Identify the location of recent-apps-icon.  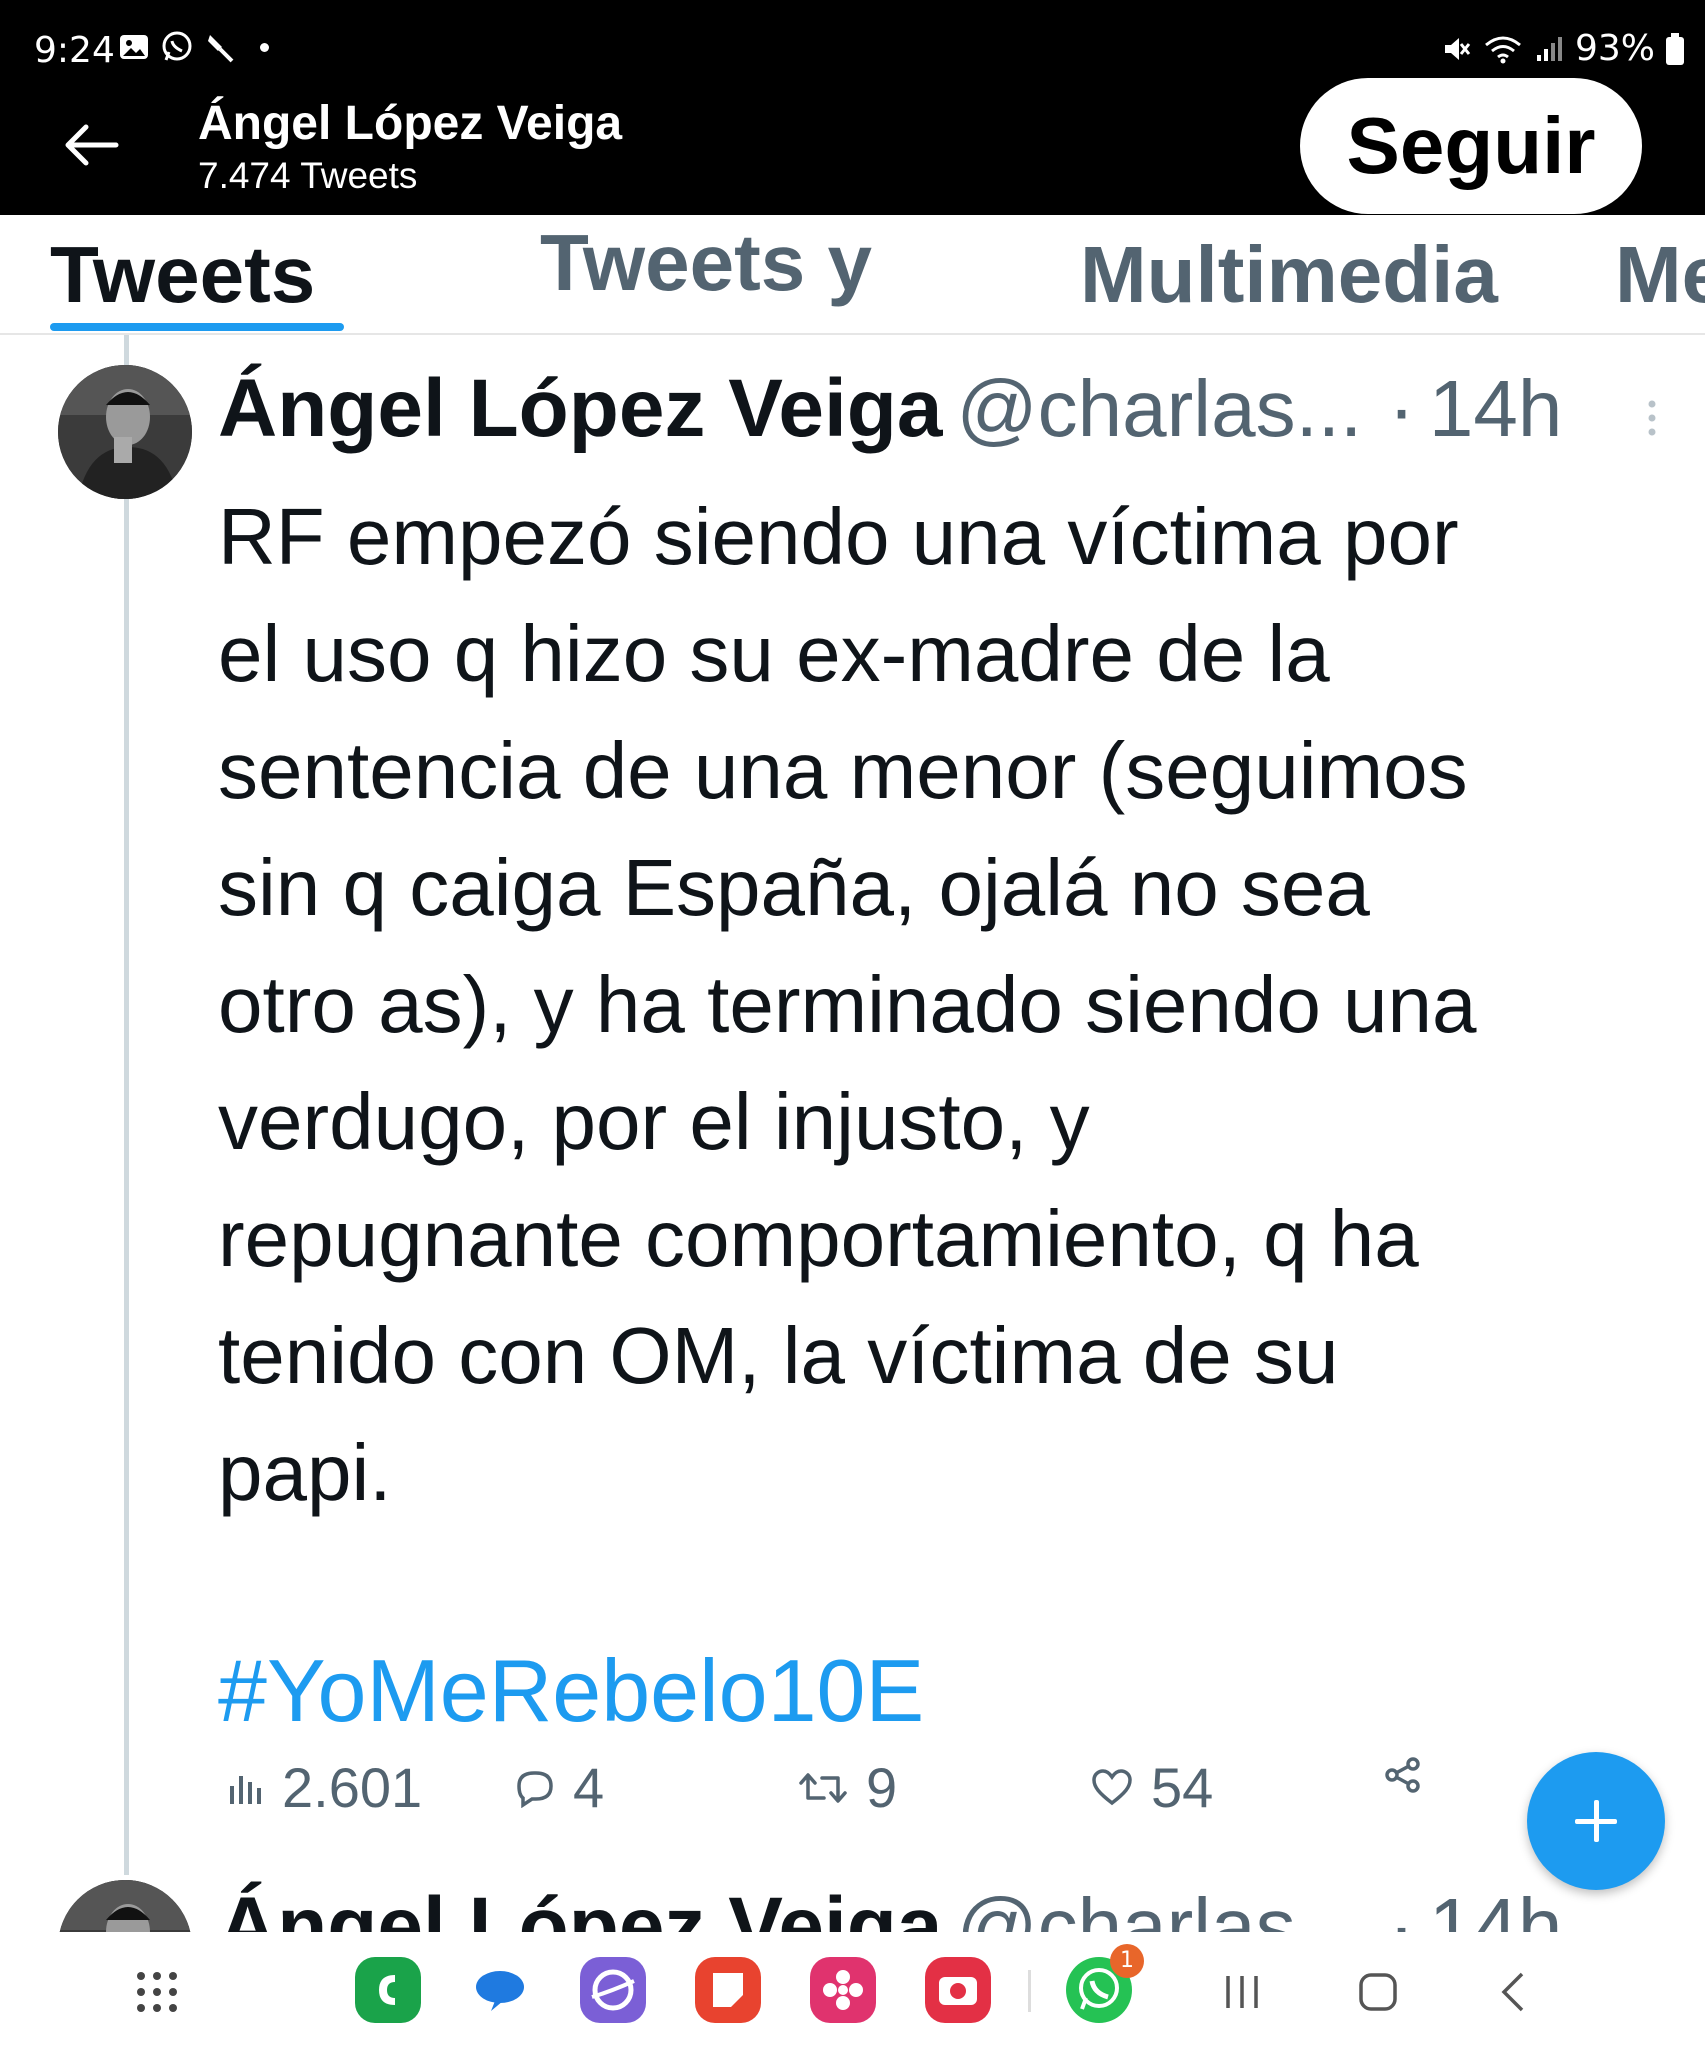
(1242, 1992).